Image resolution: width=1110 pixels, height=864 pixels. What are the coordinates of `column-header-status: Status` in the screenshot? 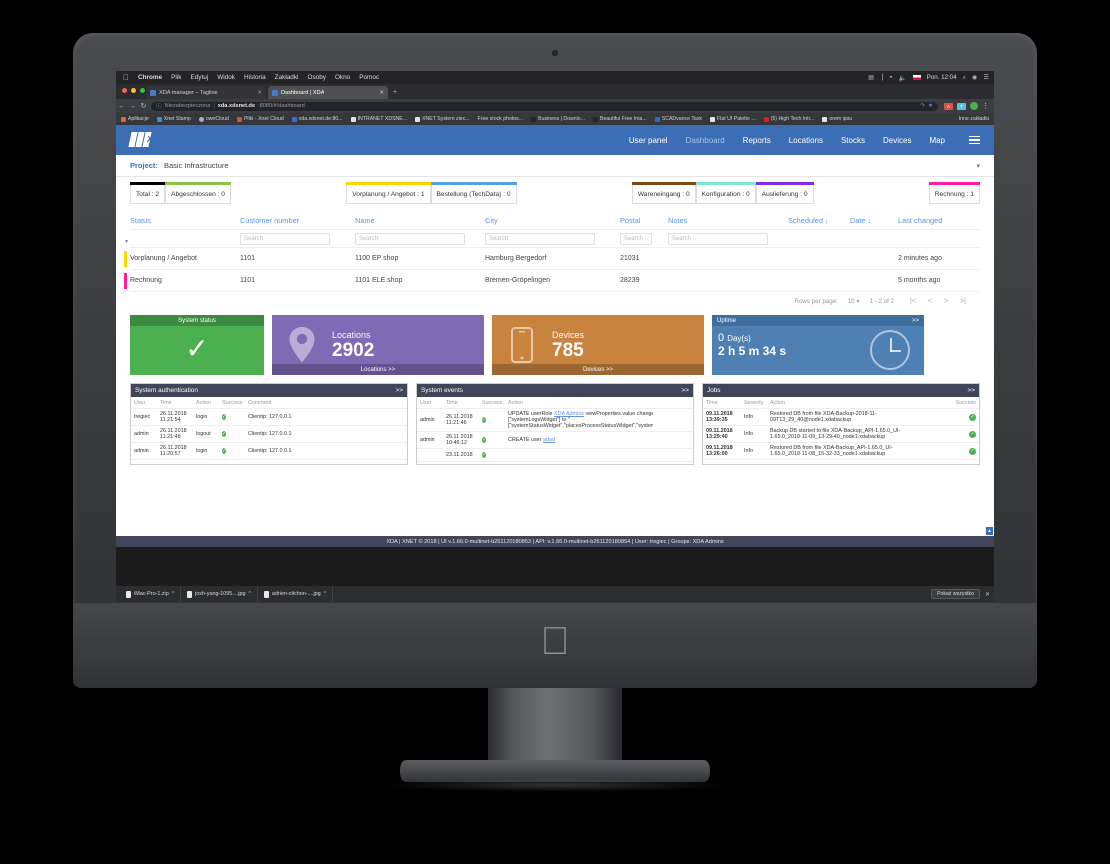 It's located at (185, 220).